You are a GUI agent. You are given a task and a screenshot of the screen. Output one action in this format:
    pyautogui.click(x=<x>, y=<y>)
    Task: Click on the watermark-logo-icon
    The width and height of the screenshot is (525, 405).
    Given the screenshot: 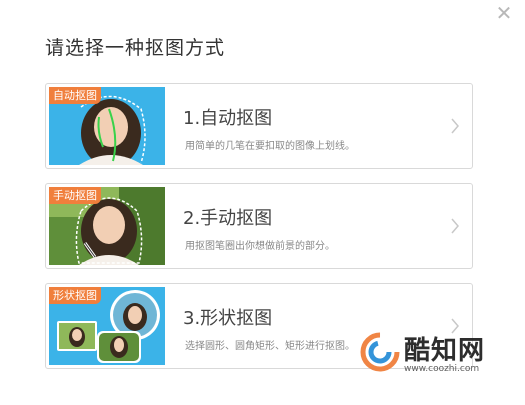 What is the action you would take?
    pyautogui.click(x=380, y=352)
    